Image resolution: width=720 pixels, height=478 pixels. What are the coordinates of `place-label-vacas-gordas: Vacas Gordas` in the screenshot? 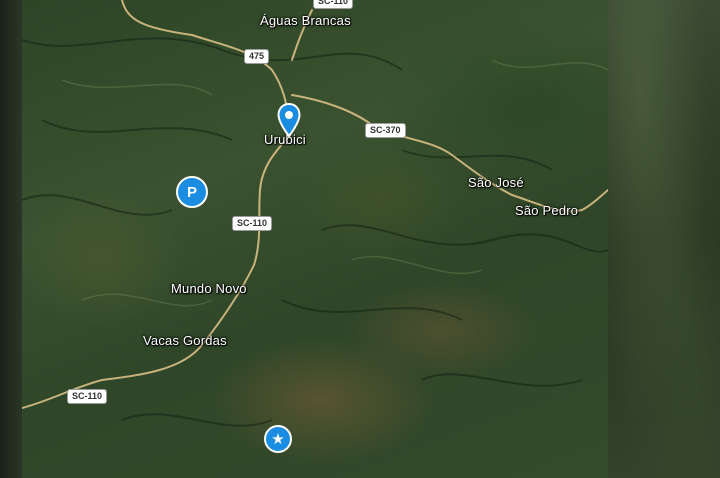 It's located at (185, 340).